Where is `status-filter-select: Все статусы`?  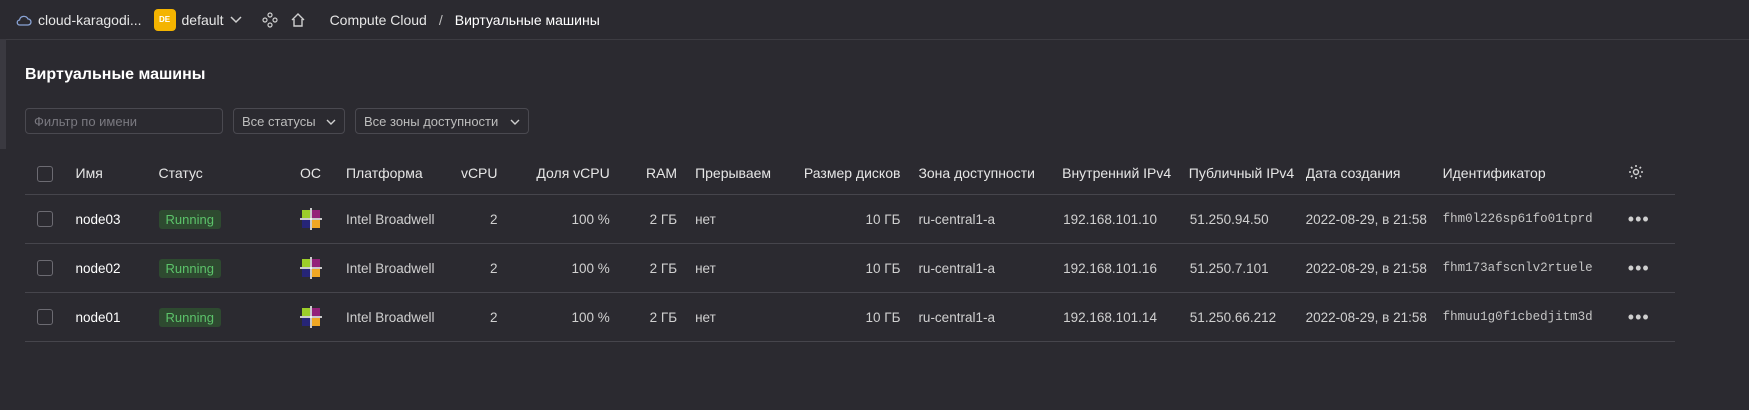 status-filter-select: Все статусы is located at coordinates (289, 121).